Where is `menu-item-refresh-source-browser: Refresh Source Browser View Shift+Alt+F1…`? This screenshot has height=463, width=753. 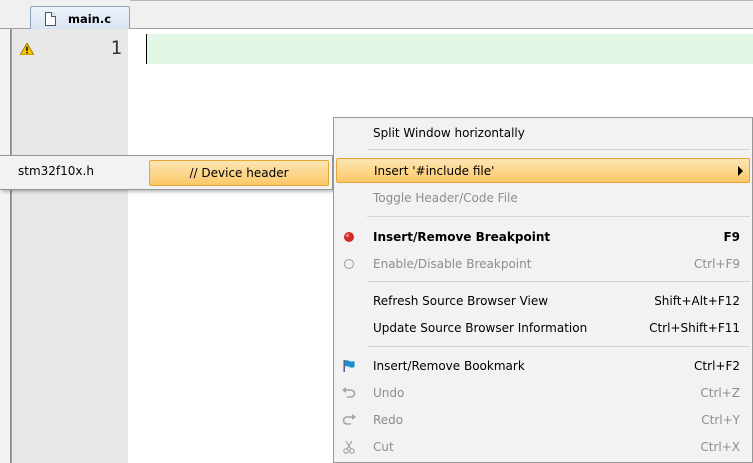
menu-item-refresh-source-browser: Refresh Source Browser View Shift+Alt+F1… is located at coordinates (543, 300).